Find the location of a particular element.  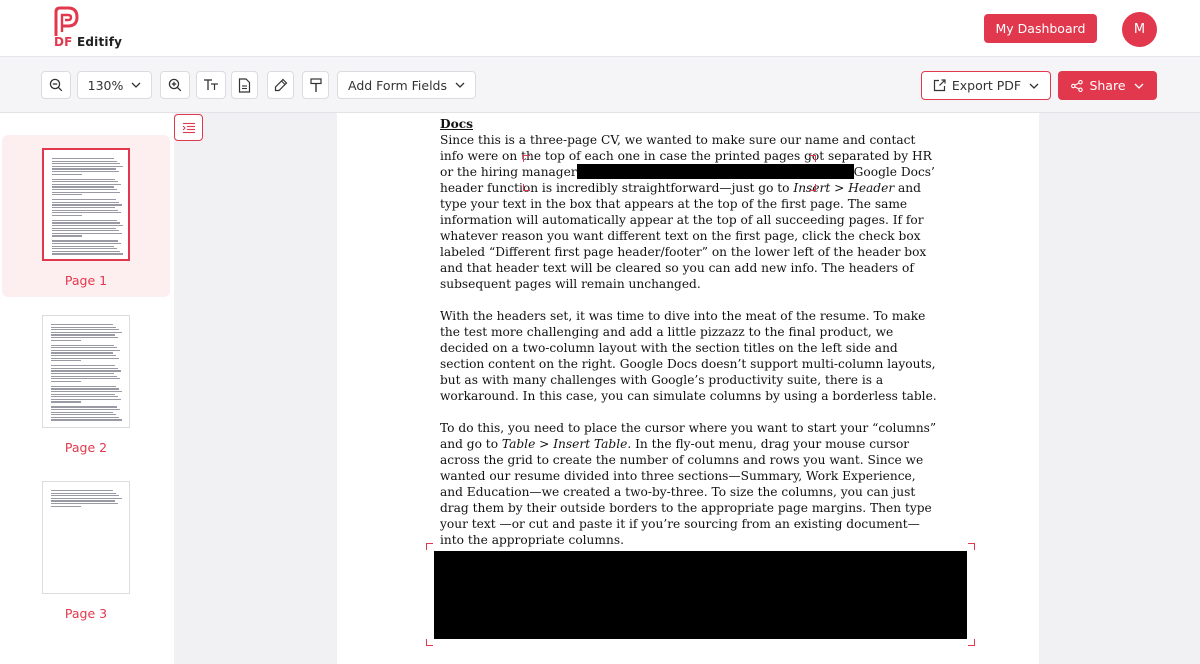

zoom-out-button is located at coordinates (56, 85).